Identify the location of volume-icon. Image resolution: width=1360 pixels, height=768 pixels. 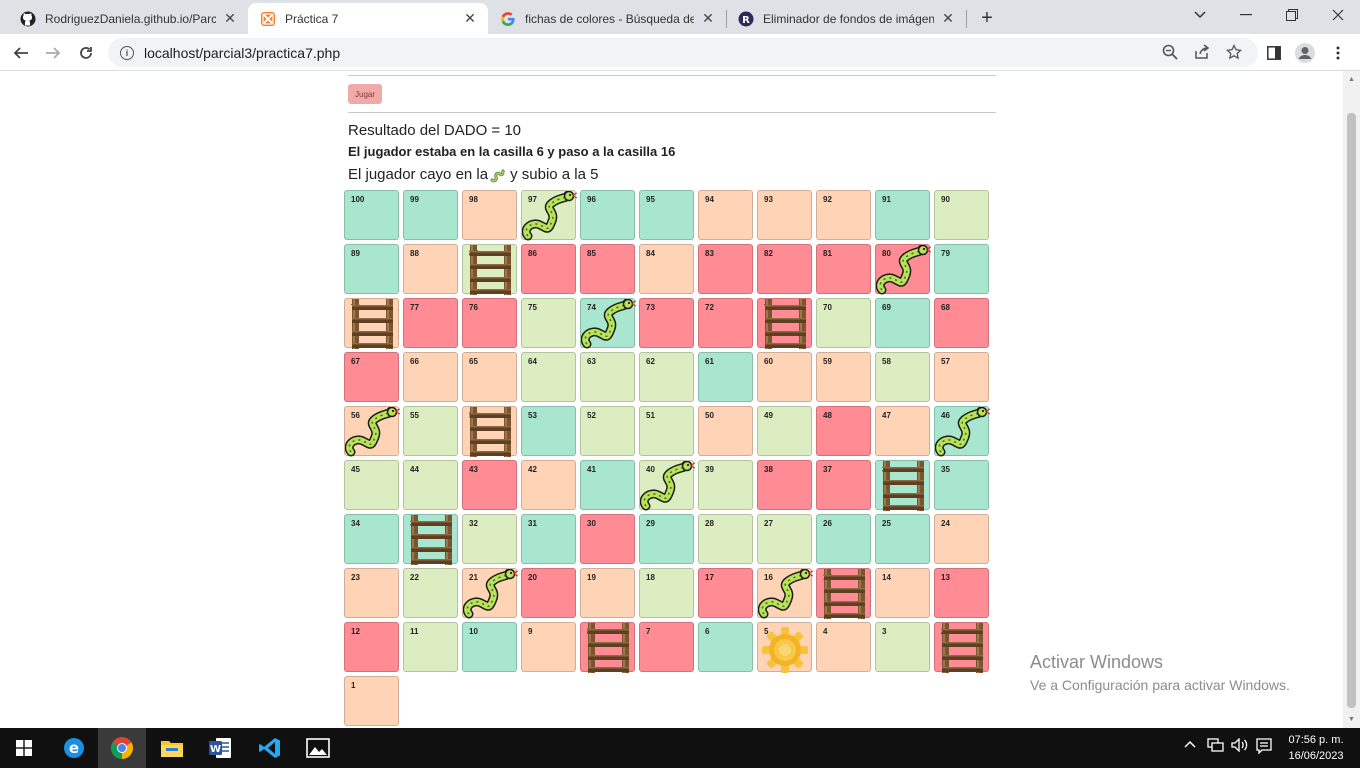
(1240, 746).